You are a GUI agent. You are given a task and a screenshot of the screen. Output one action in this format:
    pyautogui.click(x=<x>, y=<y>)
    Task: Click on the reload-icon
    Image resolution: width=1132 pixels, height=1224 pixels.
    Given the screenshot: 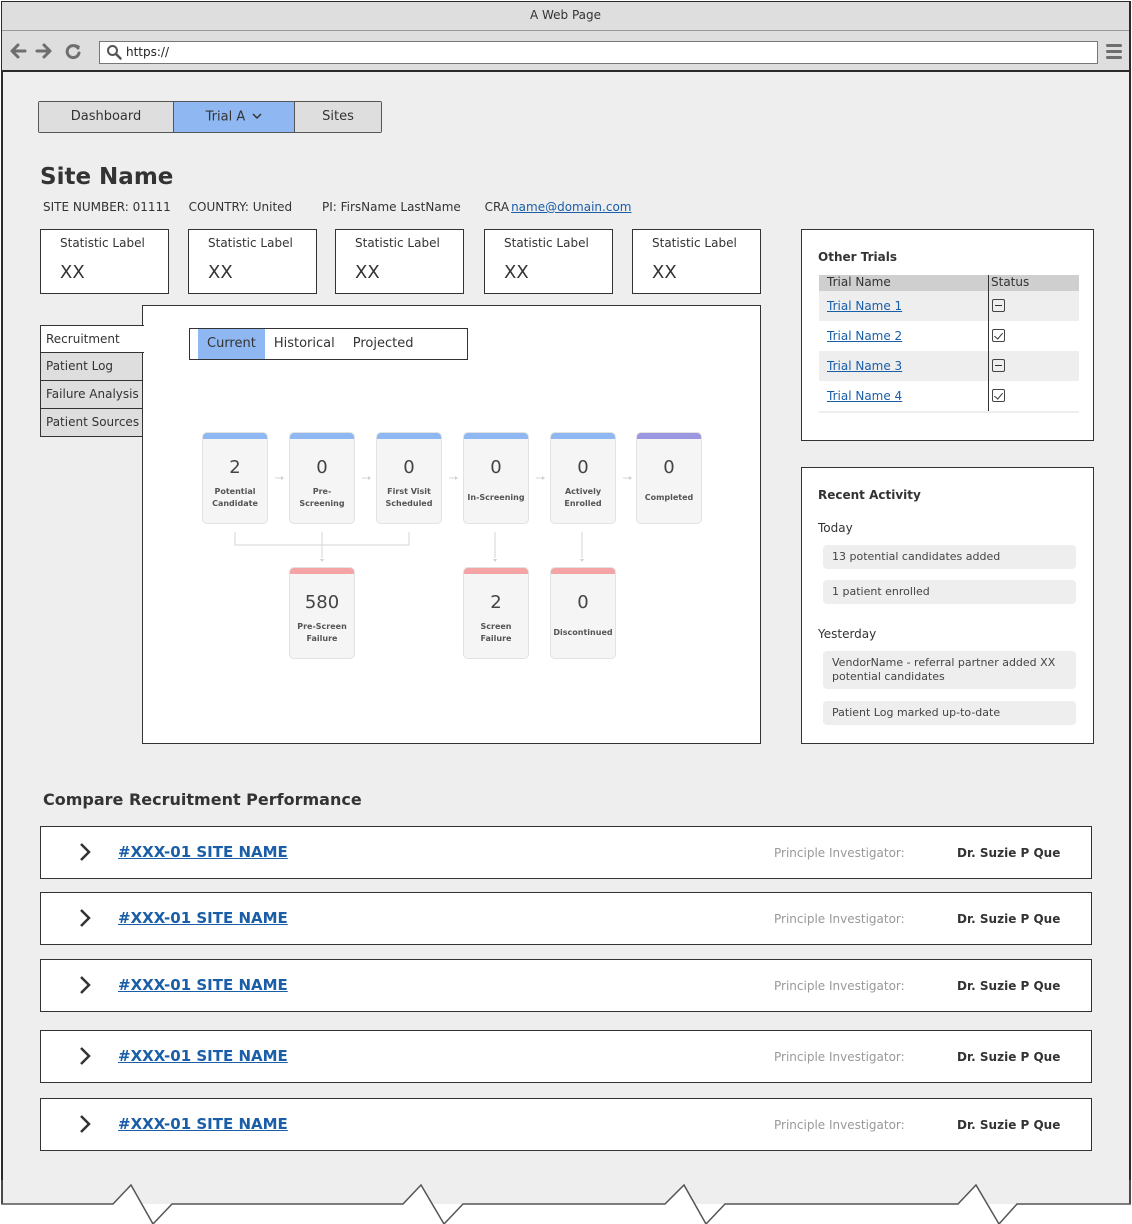 What is the action you would take?
    pyautogui.click(x=73, y=51)
    